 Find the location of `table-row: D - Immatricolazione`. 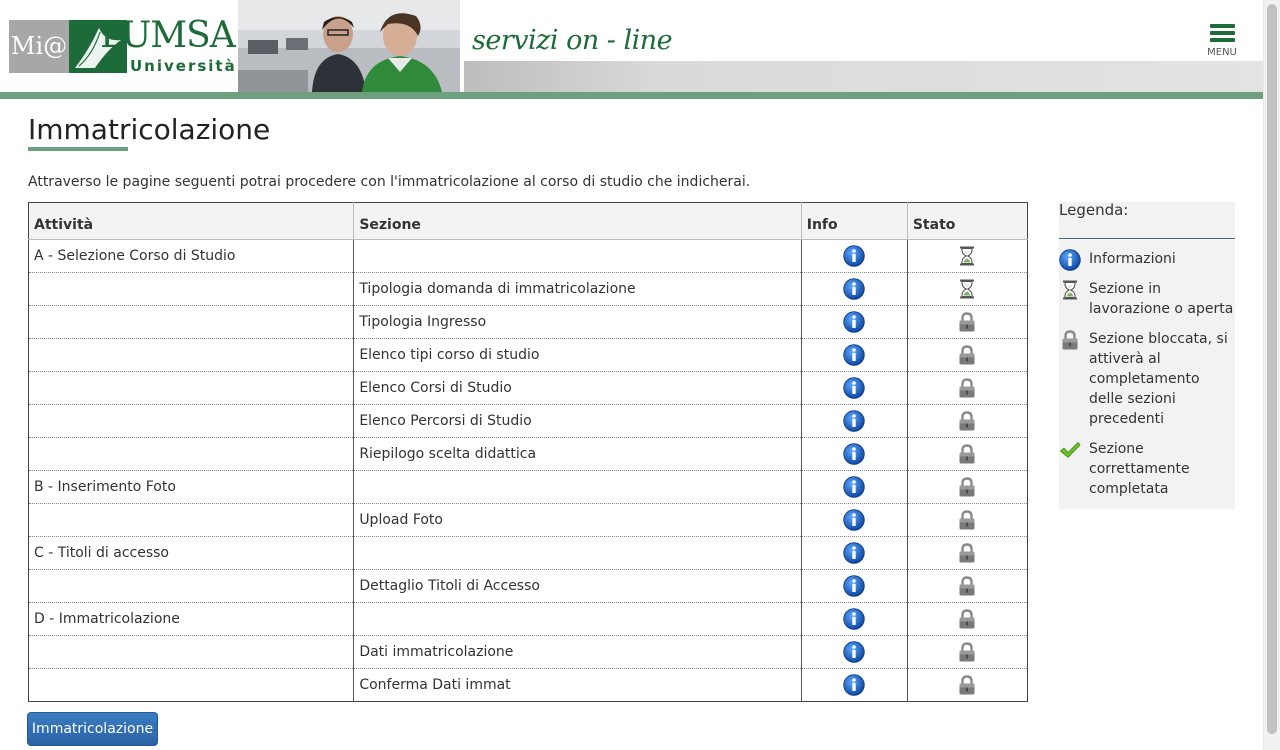

table-row: D - Immatricolazione is located at coordinates (528, 619).